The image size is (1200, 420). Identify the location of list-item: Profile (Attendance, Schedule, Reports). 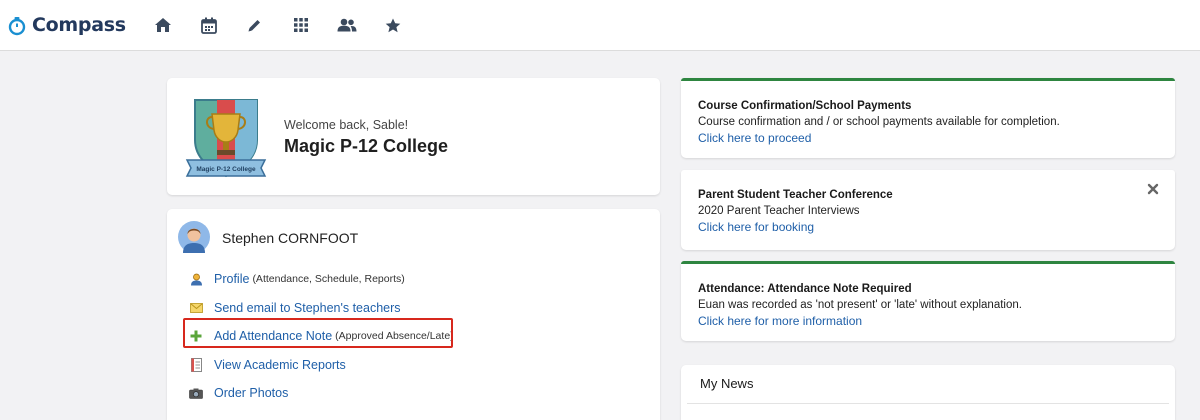
(321, 279).